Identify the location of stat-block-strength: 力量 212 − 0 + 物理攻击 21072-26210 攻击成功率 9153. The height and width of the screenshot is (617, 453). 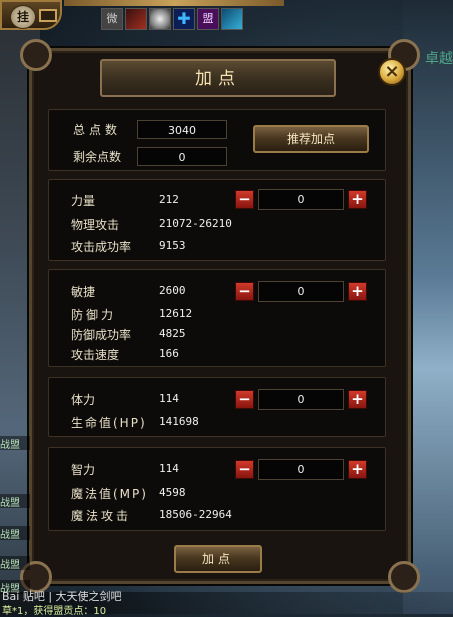
(217, 220).